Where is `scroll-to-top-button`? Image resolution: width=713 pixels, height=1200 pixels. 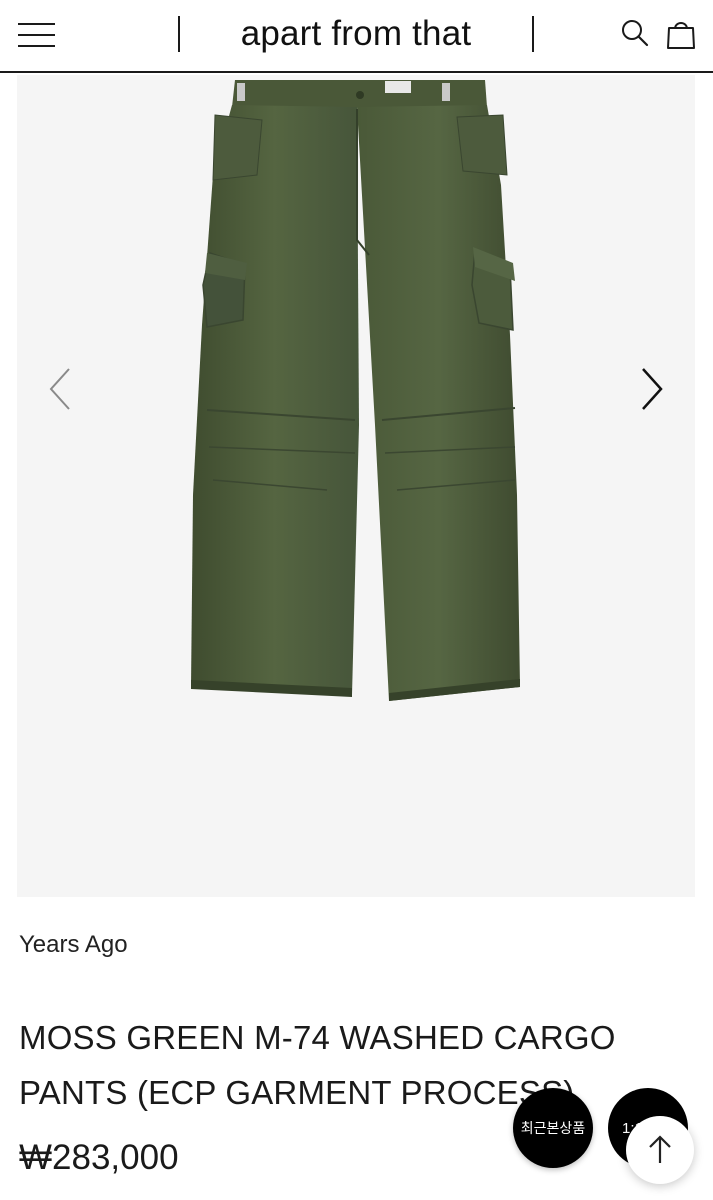 scroll-to-top-button is located at coordinates (660, 1150).